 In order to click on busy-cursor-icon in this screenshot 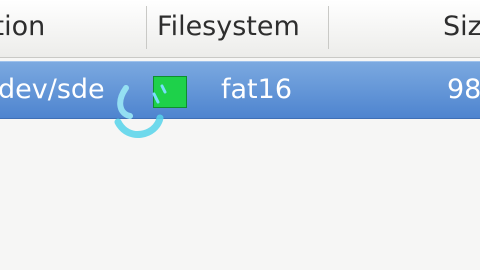, I will do `click(140, 111)`.